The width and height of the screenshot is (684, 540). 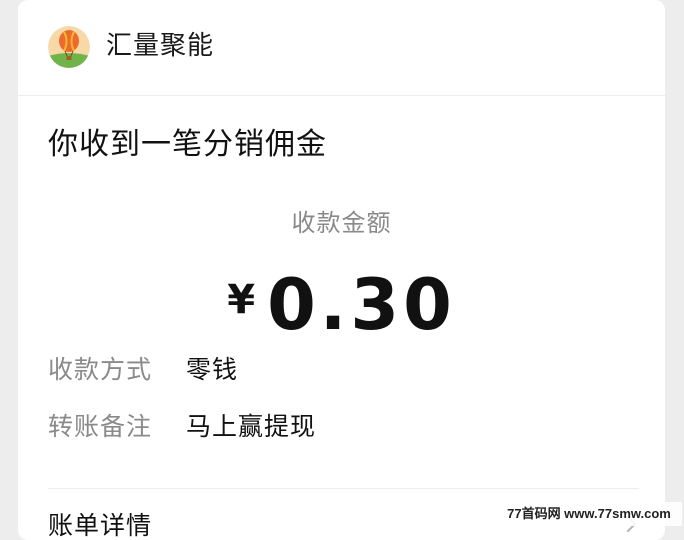 I want to click on hot-air-balloon-icon, so click(x=69, y=47).